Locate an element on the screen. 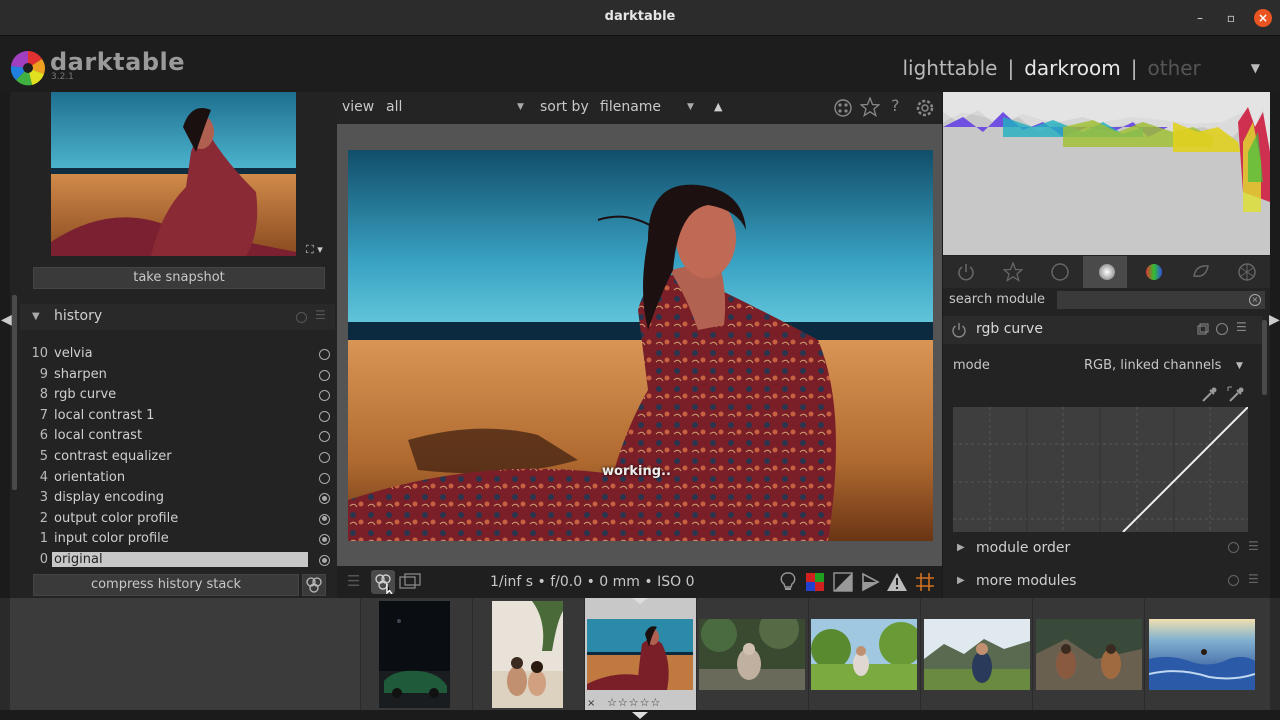 Image resolution: width=1280 pixels, height=720 pixels. view-other: other is located at coordinates (1173, 68).